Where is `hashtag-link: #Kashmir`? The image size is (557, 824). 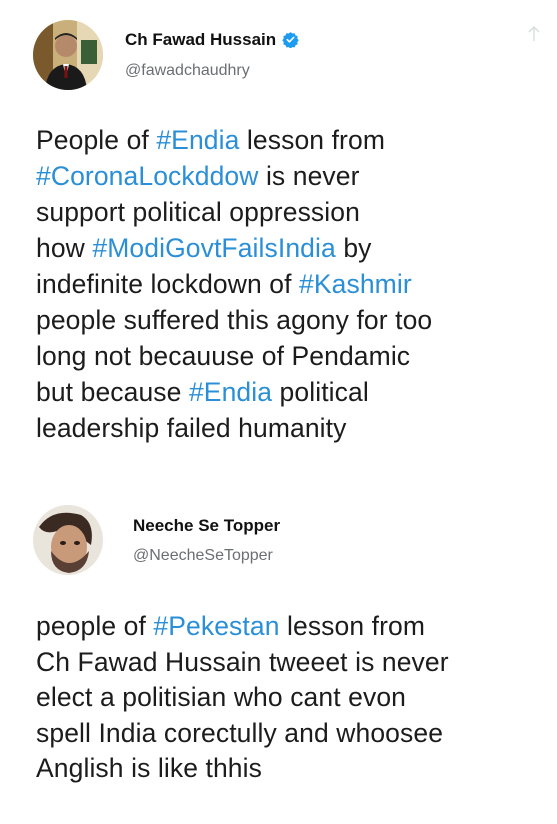
hashtag-link: #Kashmir is located at coordinates (355, 284).